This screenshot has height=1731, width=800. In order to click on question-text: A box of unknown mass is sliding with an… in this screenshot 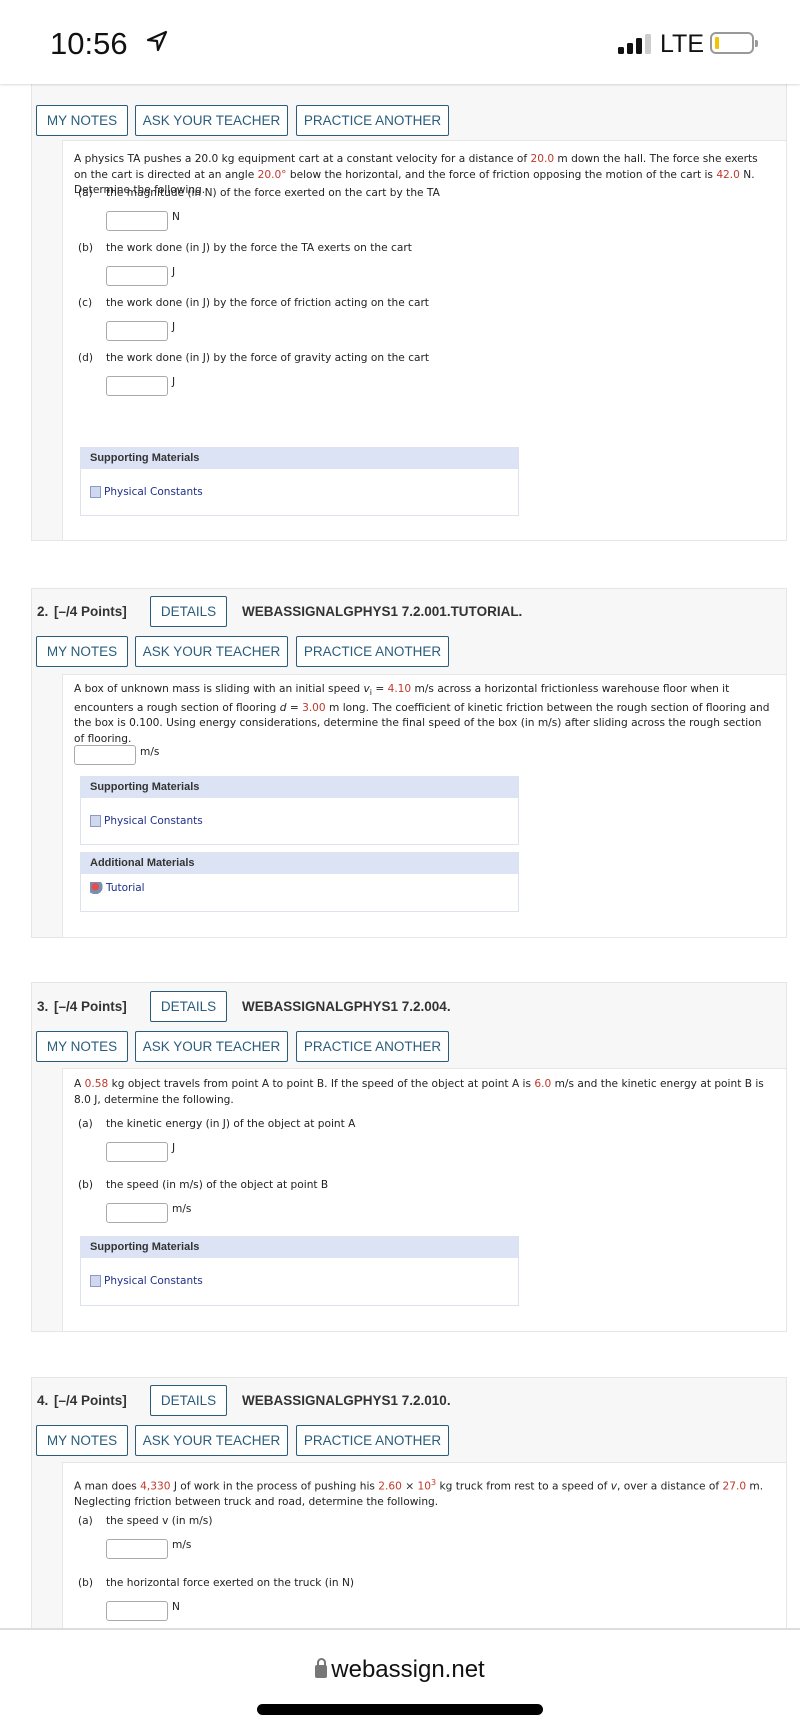, I will do `click(424, 714)`.